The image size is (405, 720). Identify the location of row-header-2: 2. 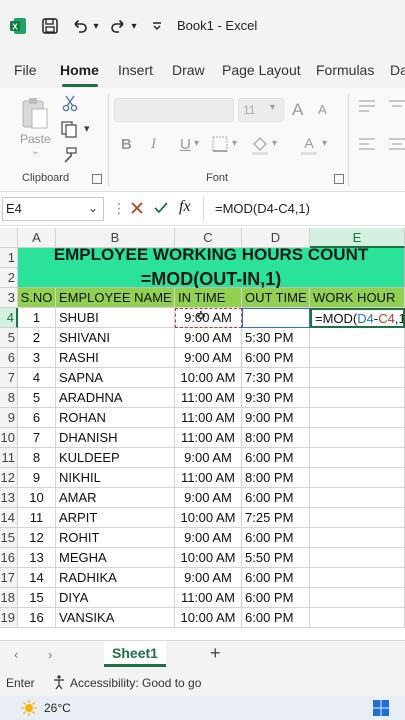
(9, 278).